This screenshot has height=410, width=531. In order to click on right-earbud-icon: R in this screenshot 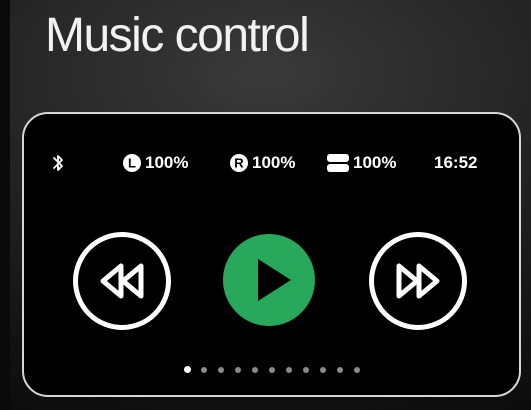, I will do `click(239, 163)`.